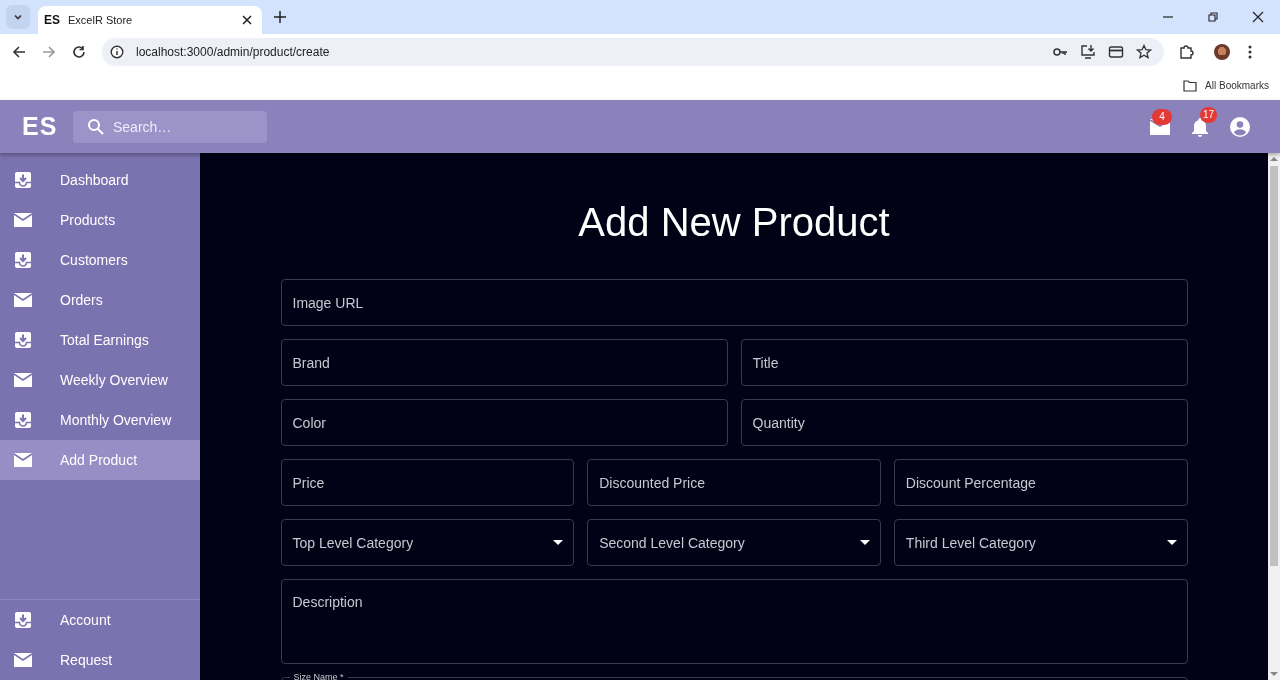  I want to click on chevron-down-icon, so click(18, 17).